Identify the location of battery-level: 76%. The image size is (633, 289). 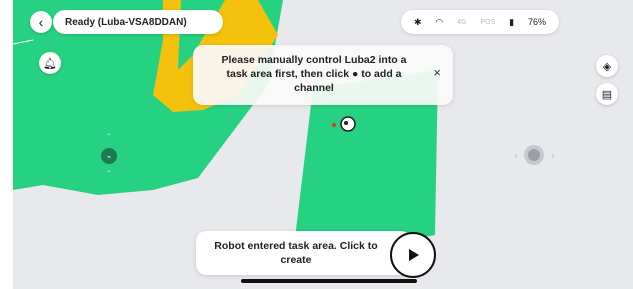
(536, 22).